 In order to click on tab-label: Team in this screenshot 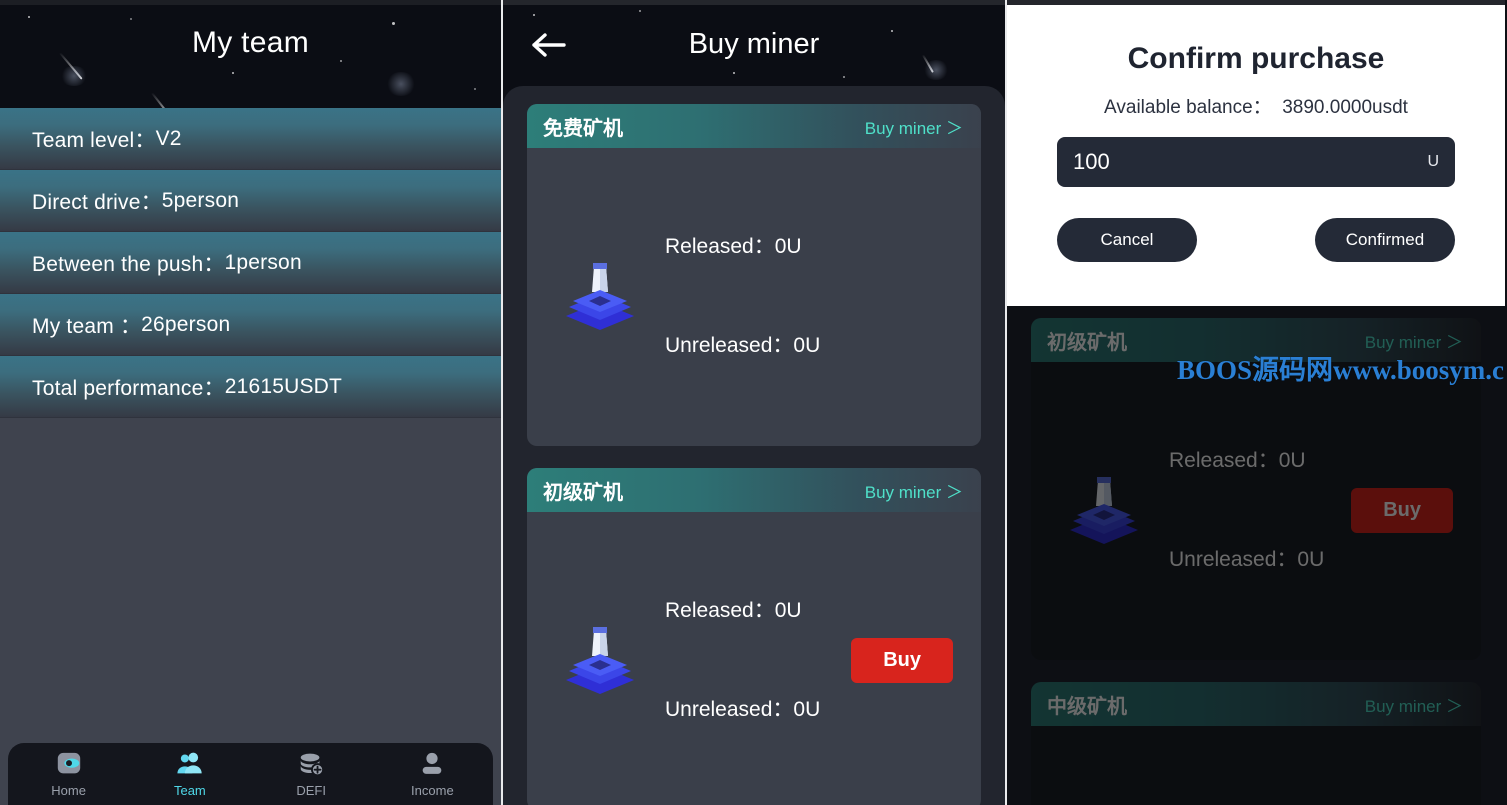, I will do `click(189, 790)`.